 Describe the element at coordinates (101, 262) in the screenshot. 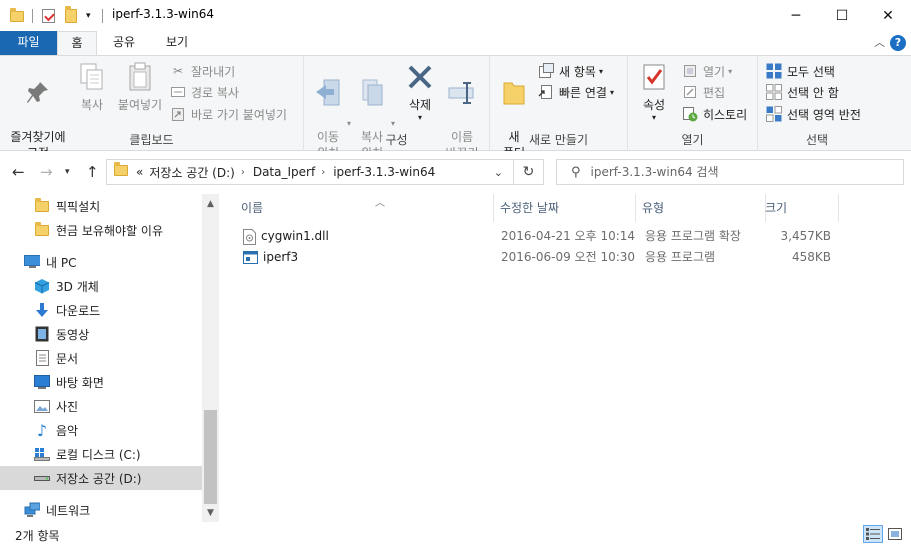

I see `nav-item-this-pc: 내 PC` at that location.